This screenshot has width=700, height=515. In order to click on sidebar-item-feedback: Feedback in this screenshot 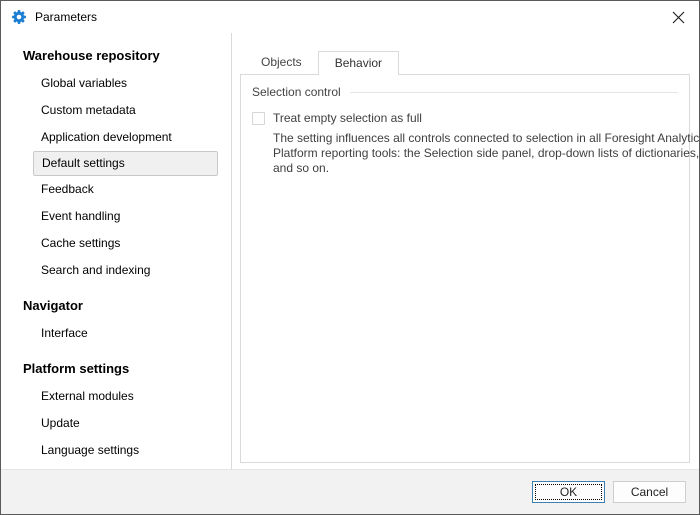, I will do `click(116, 189)`.